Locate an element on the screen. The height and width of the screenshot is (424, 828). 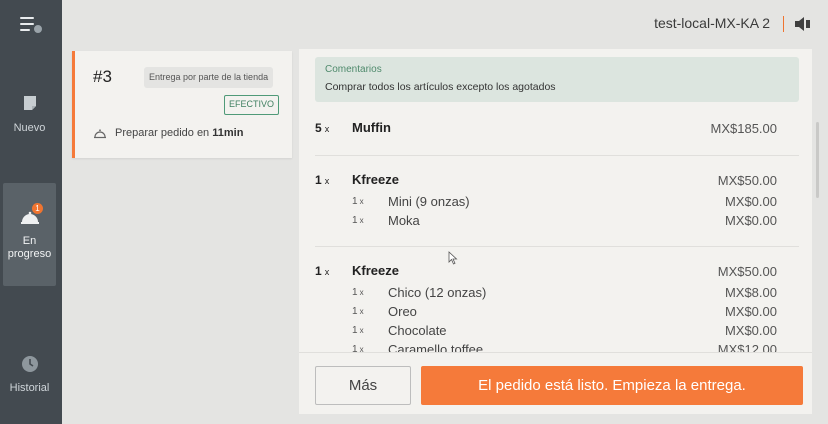
modifier-name: Oreo is located at coordinates (402, 311).